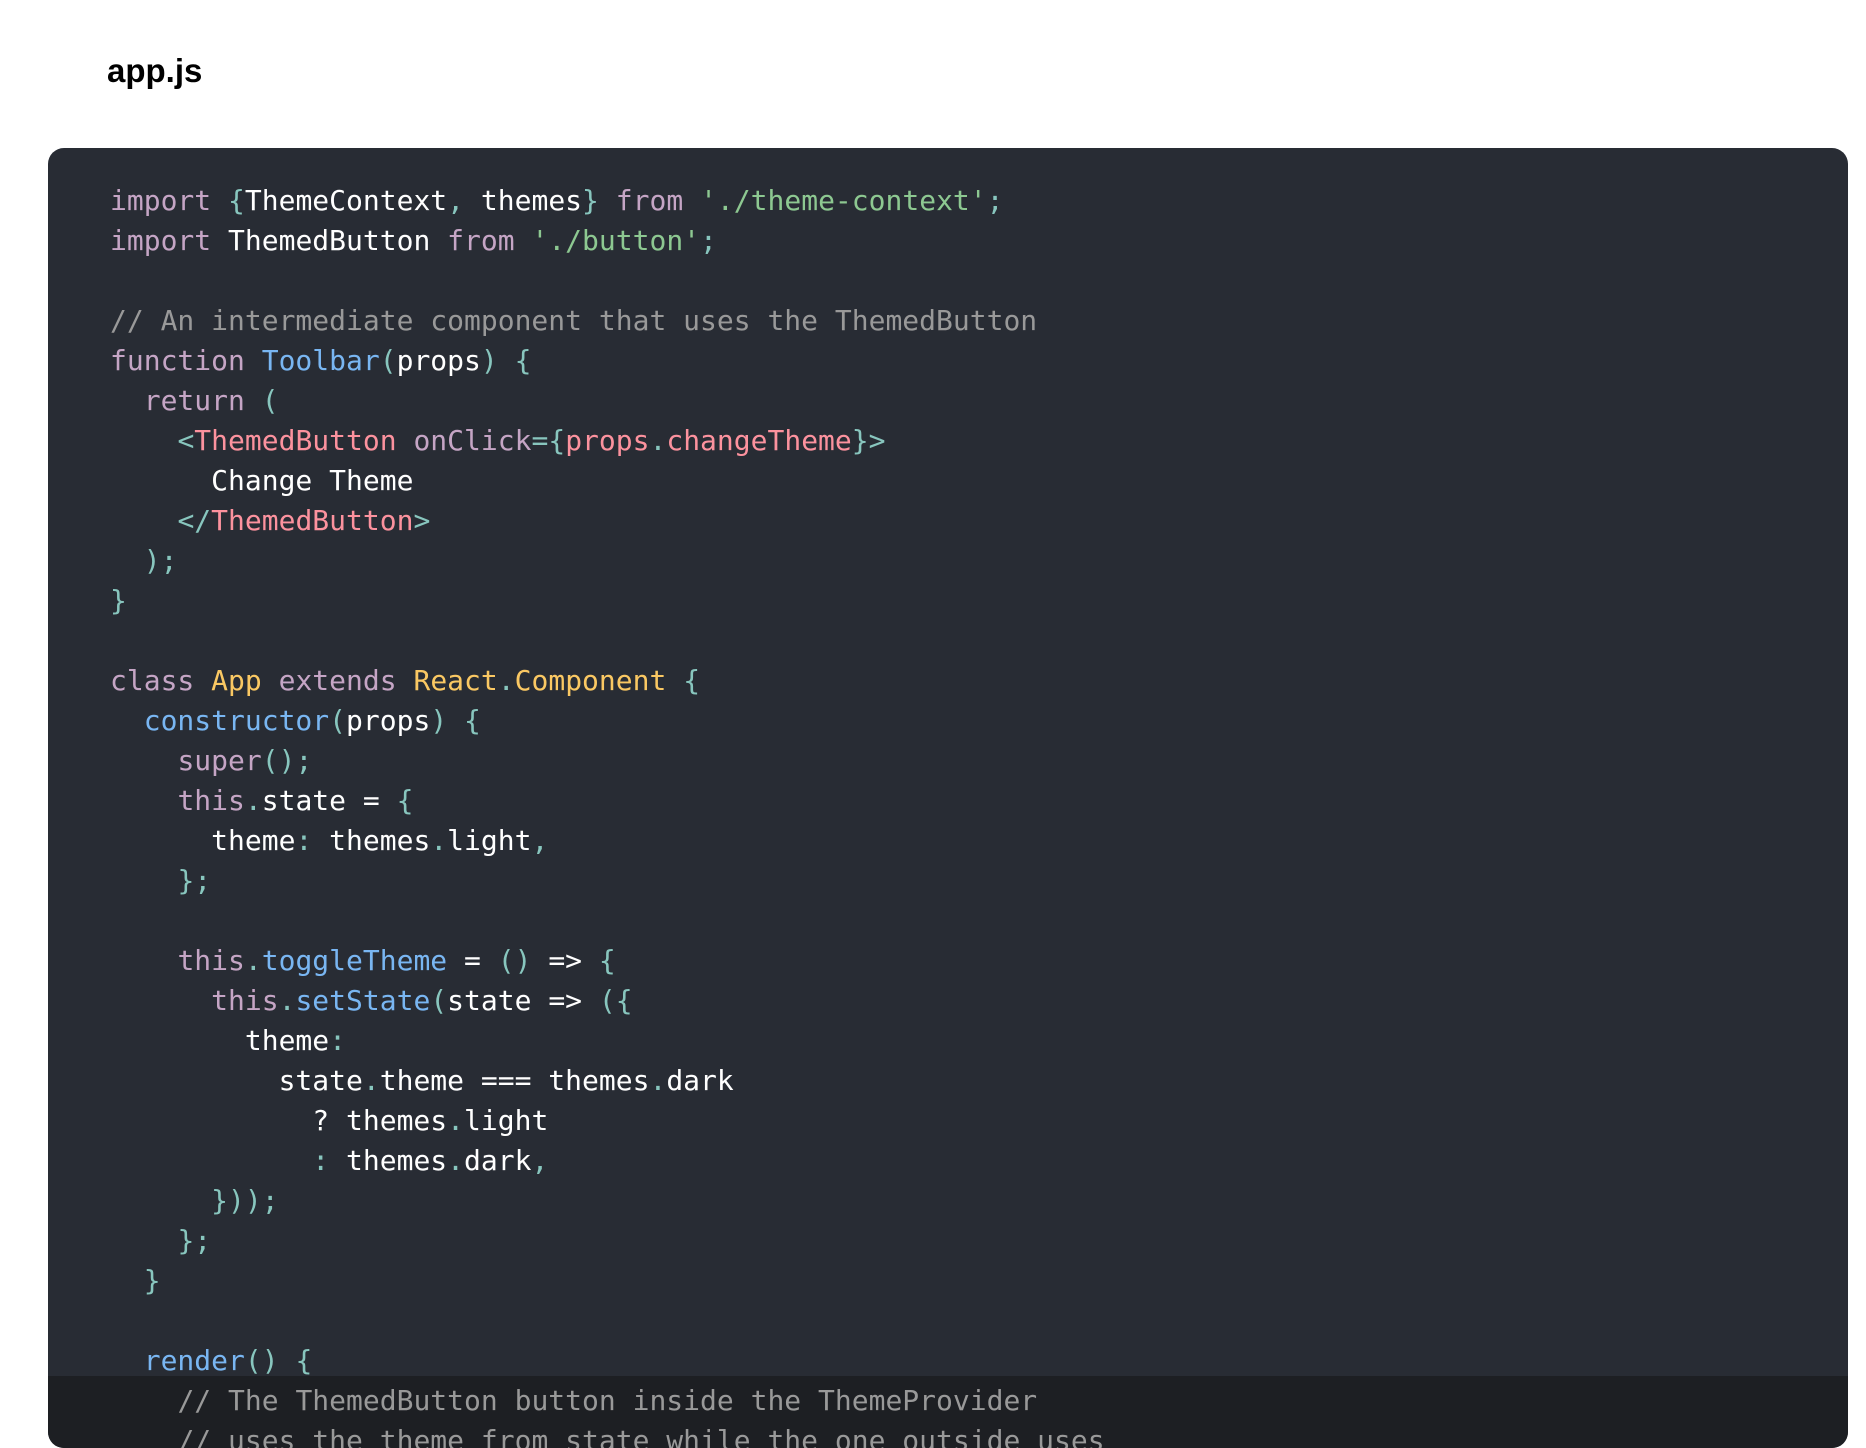 The height and width of the screenshot is (1448, 1866). Describe the element at coordinates (194, 400) in the screenshot. I see `code-token: return` at that location.